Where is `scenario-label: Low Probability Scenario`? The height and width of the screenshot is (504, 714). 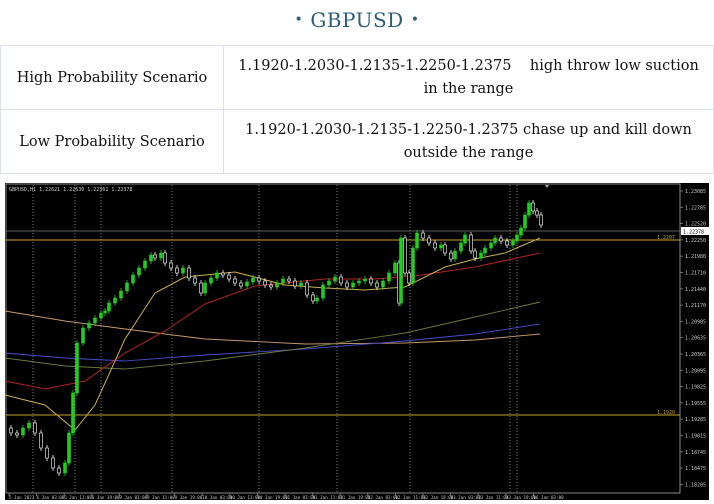
scenario-label: Low Probability Scenario is located at coordinates (112, 141).